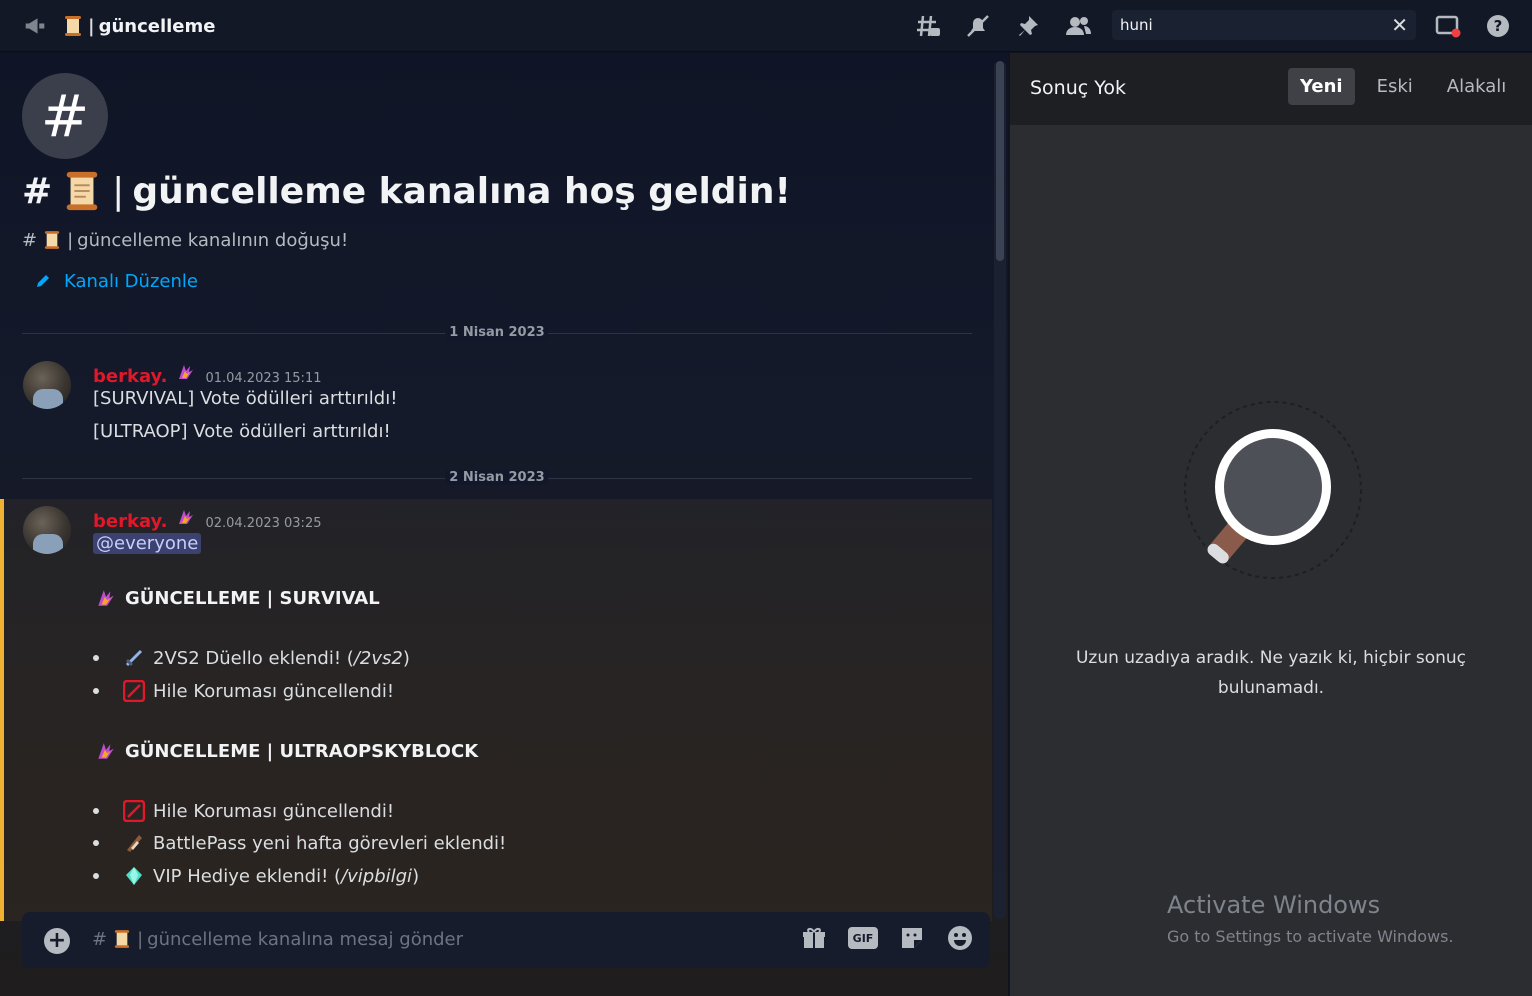 The width and height of the screenshot is (1532, 996). I want to click on activation-watermark-subtitle: Go to Settings to activate Windows., so click(1310, 936).